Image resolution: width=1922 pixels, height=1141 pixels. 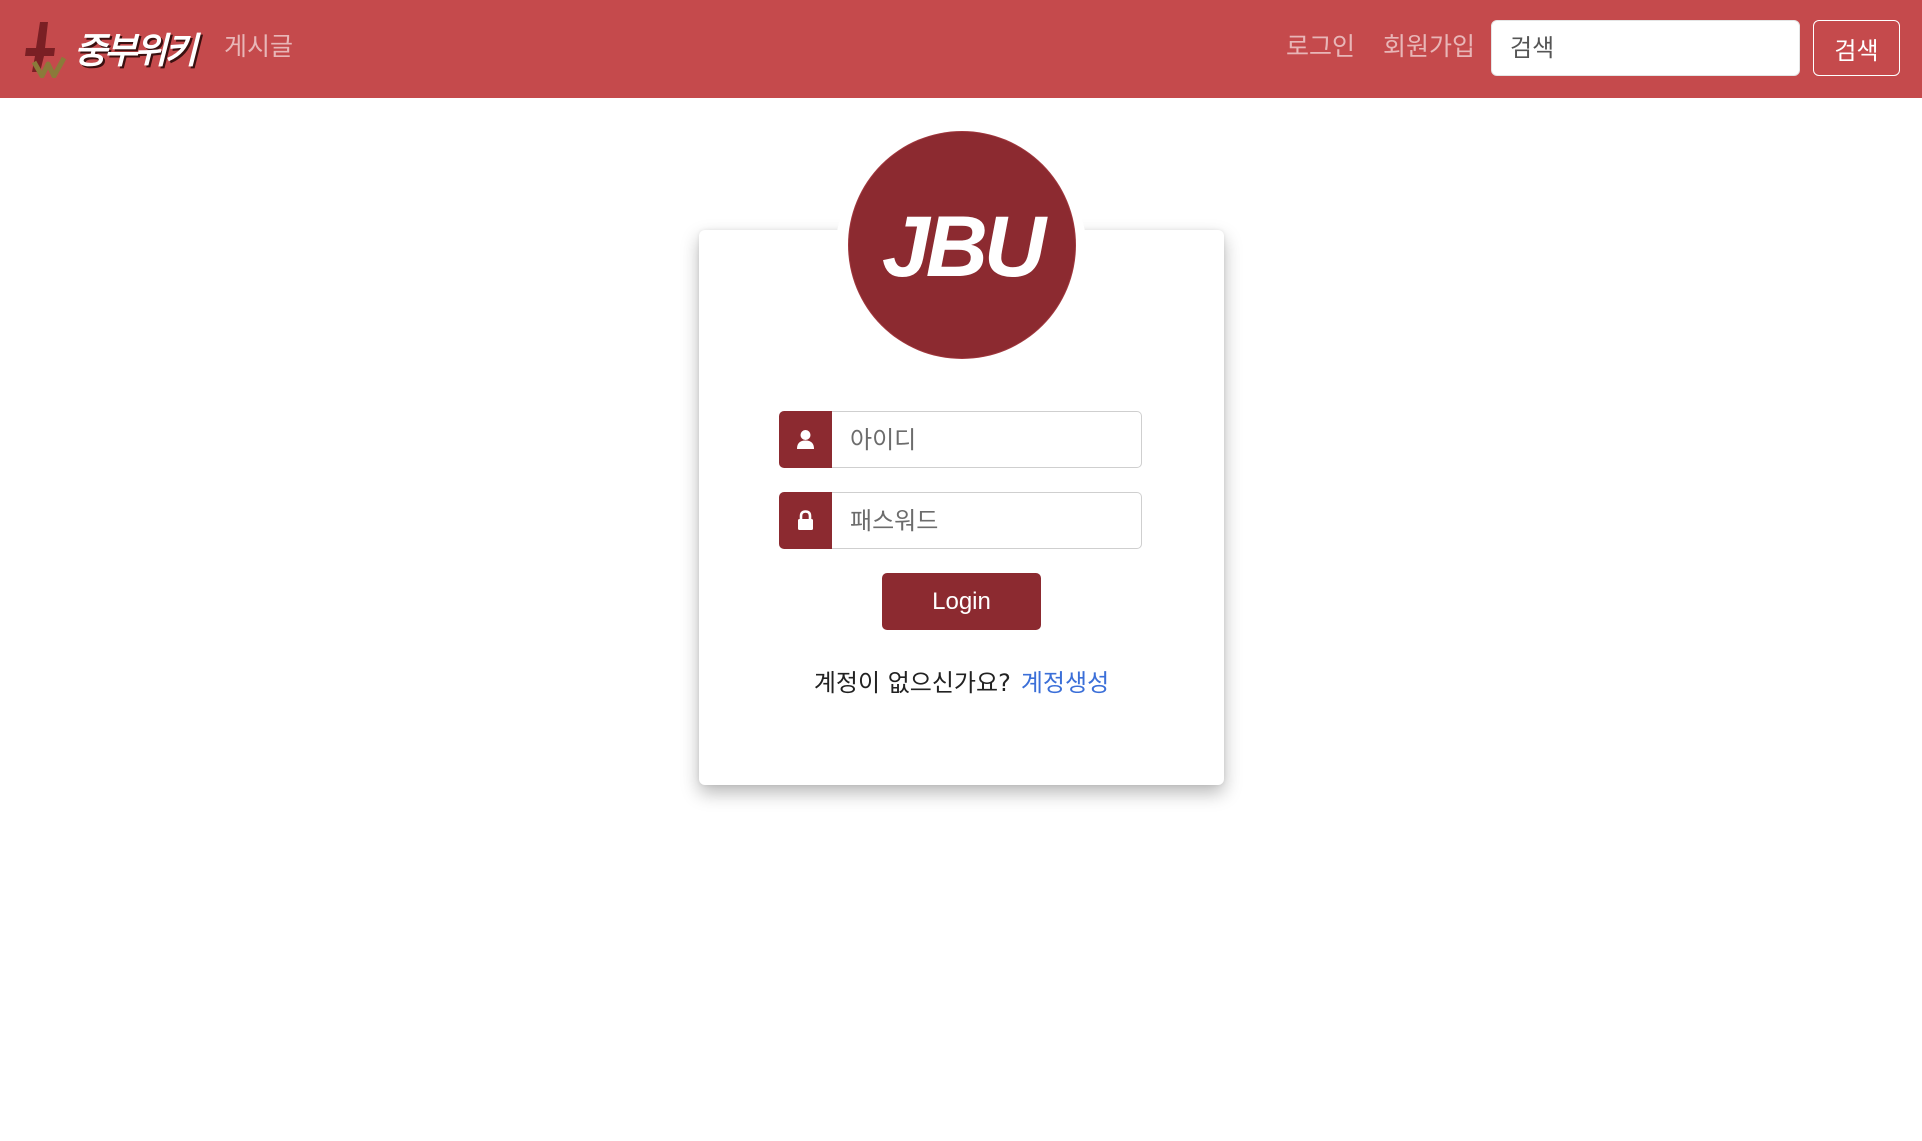 I want to click on signup-prompt: 계정이 없으신가요? 계정생성, so click(x=961, y=683).